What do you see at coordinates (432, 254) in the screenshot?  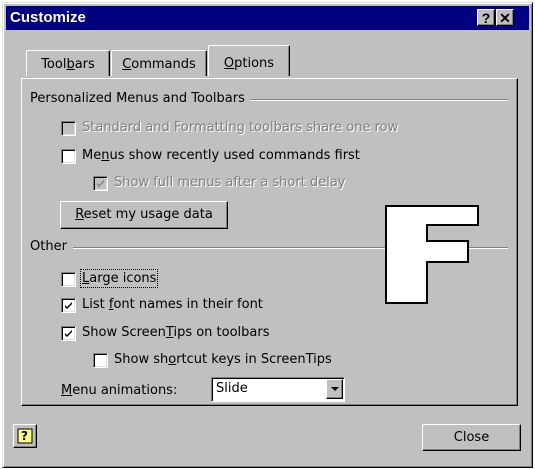 I see `letter-f-overlay` at bounding box center [432, 254].